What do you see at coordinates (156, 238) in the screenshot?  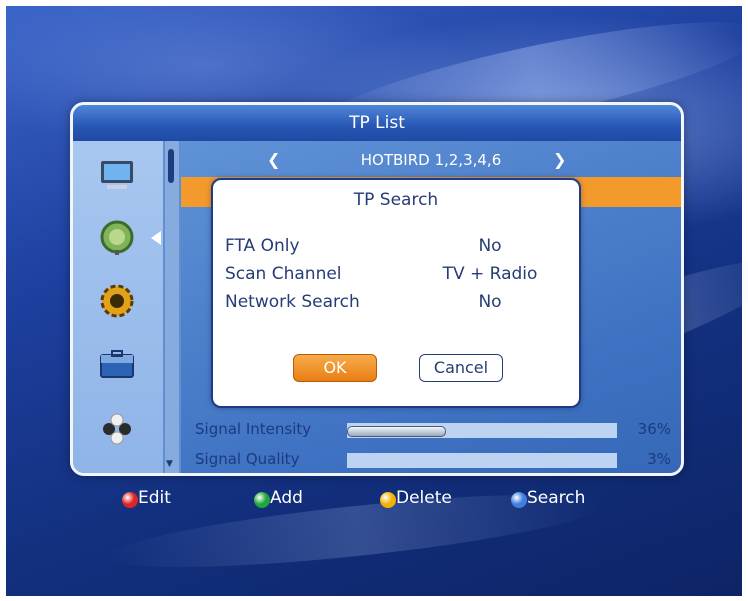 I see `selection-pointer-icon` at bounding box center [156, 238].